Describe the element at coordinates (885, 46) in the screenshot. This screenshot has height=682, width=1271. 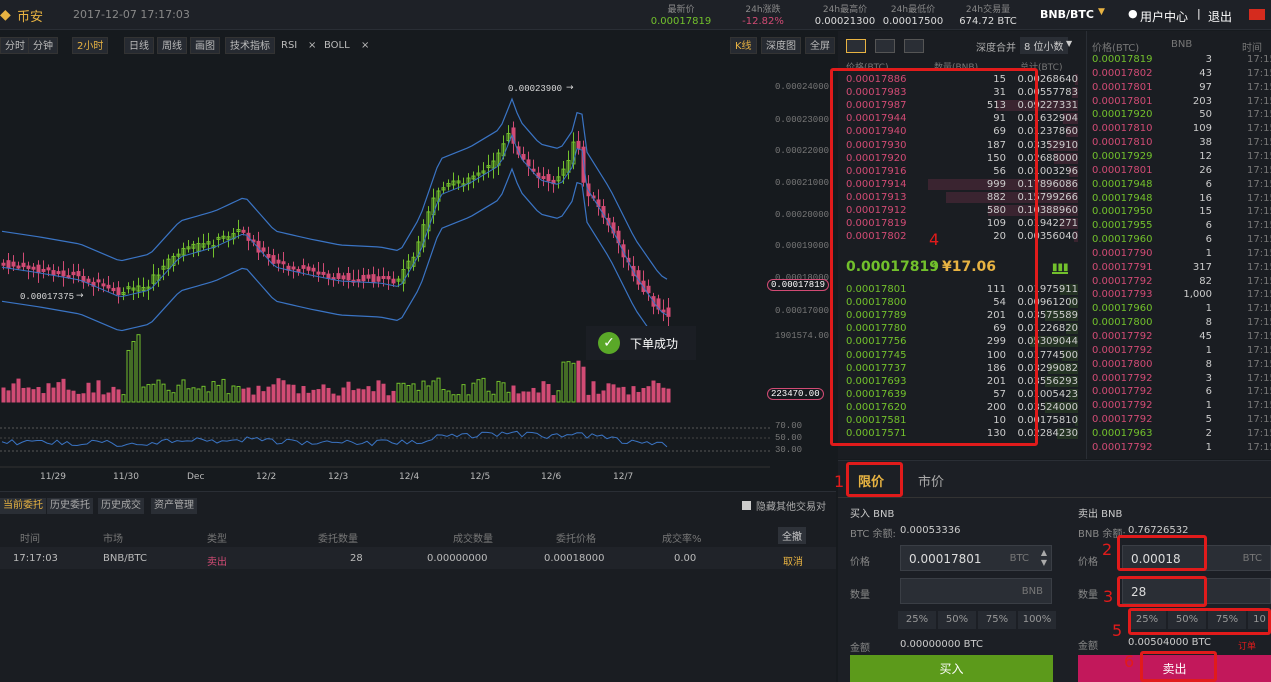
I see `view-bids-icon` at that location.